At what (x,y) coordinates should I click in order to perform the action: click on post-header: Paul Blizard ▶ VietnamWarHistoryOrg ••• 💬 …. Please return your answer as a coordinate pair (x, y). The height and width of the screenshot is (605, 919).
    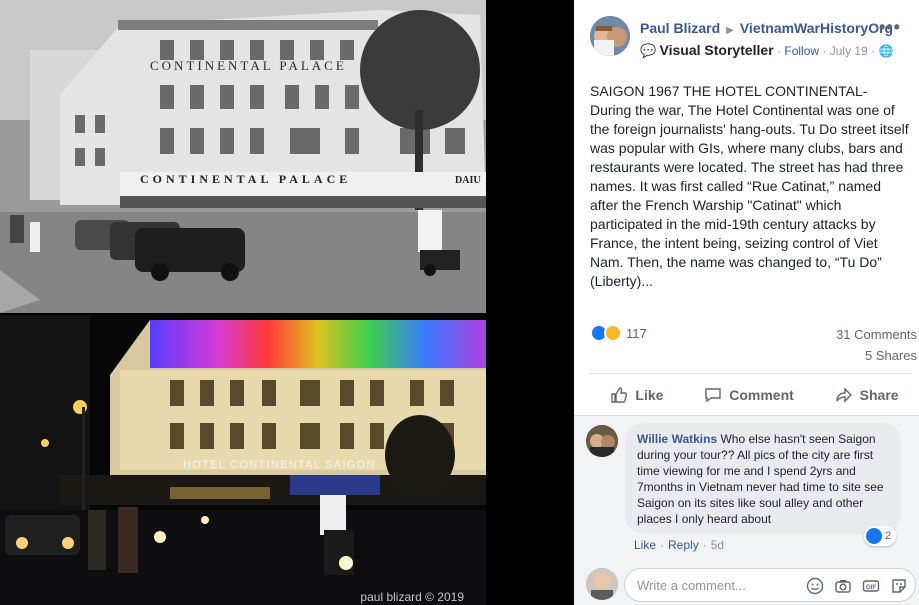
    Looking at the image, I should click on (746, 35).